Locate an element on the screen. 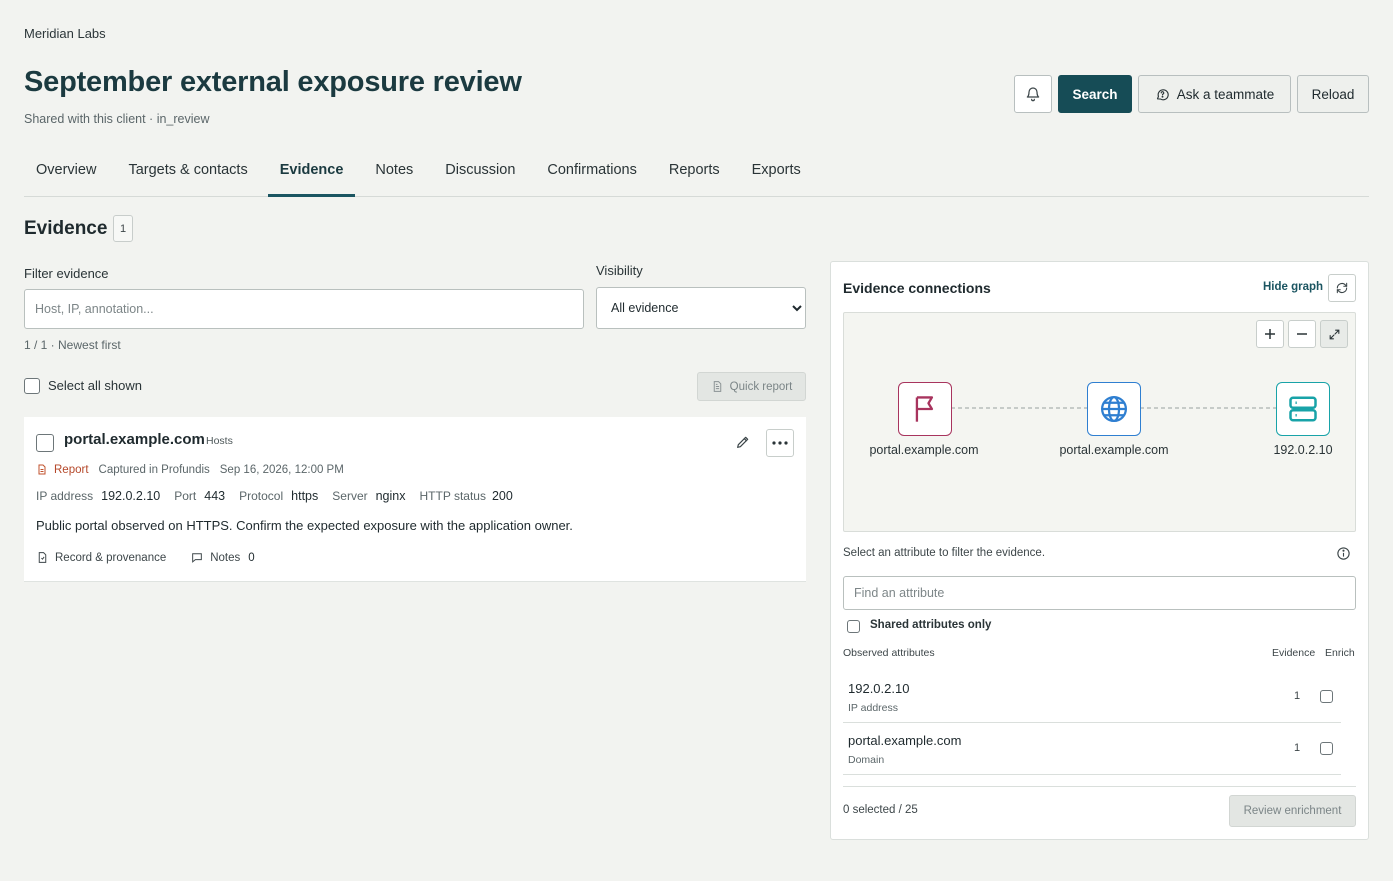 Image resolution: width=1393 pixels, height=881 pixels. attribute-type: IP address is located at coordinates (873, 708).